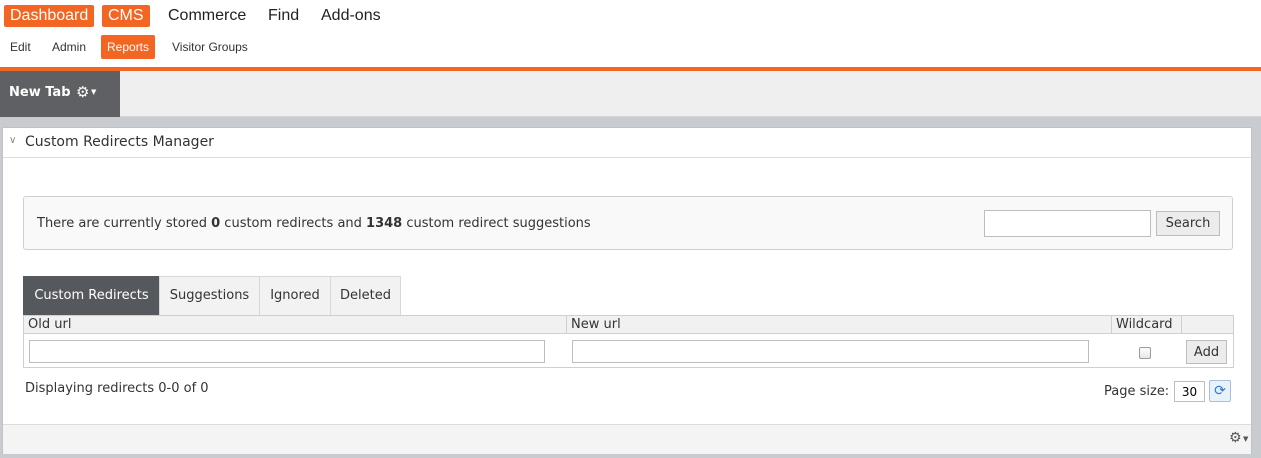 This screenshot has width=1261, height=458. Describe the element at coordinates (128, 47) in the screenshot. I see `subnav-reports: Reports` at that location.